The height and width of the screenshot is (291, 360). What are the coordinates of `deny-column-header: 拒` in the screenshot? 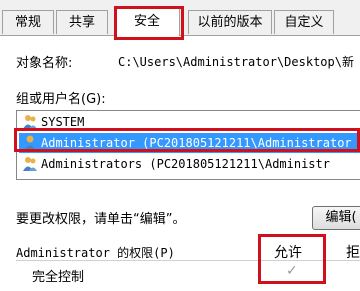 It's located at (353, 253).